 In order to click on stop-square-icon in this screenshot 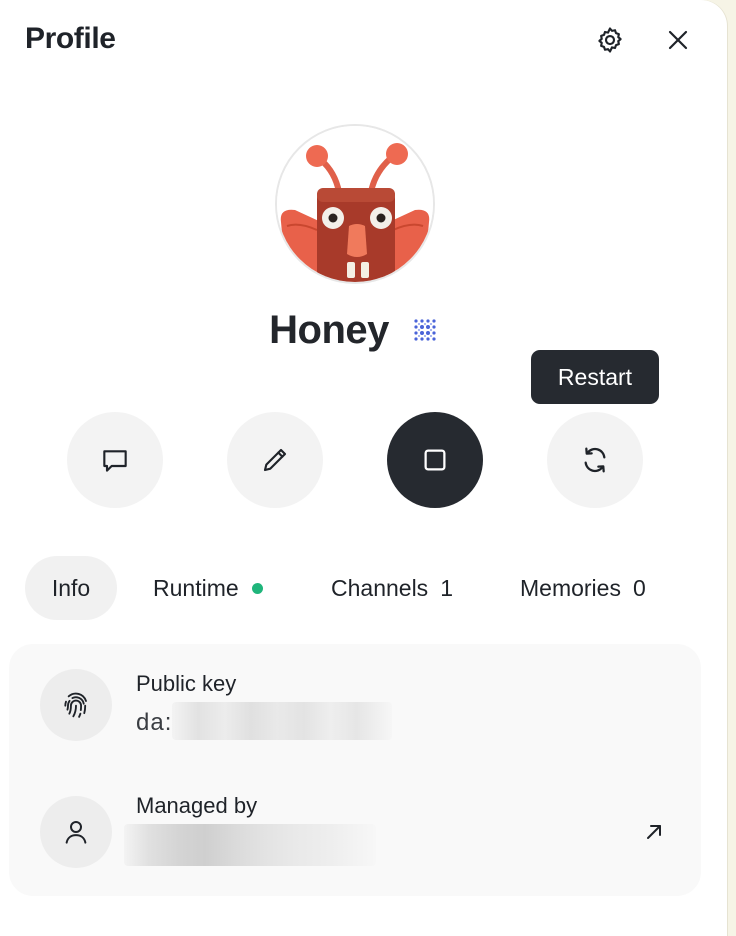, I will do `click(435, 460)`.